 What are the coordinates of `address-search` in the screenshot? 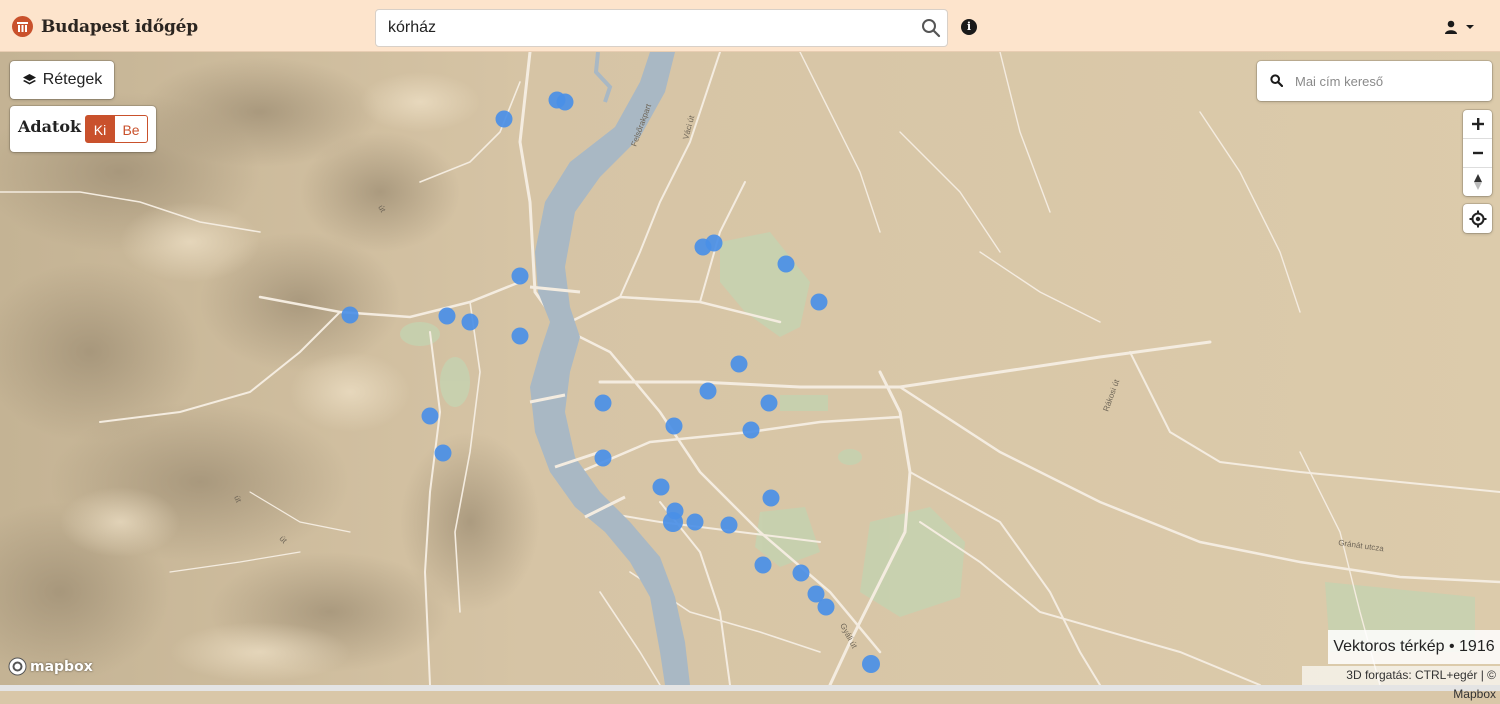 It's located at (1374, 81).